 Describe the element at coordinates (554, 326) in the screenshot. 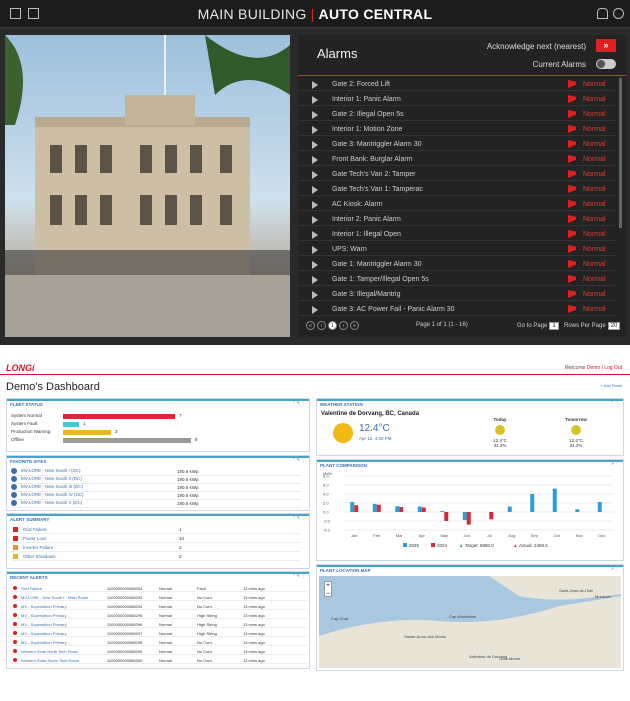

I see `goto-select: 1` at that location.